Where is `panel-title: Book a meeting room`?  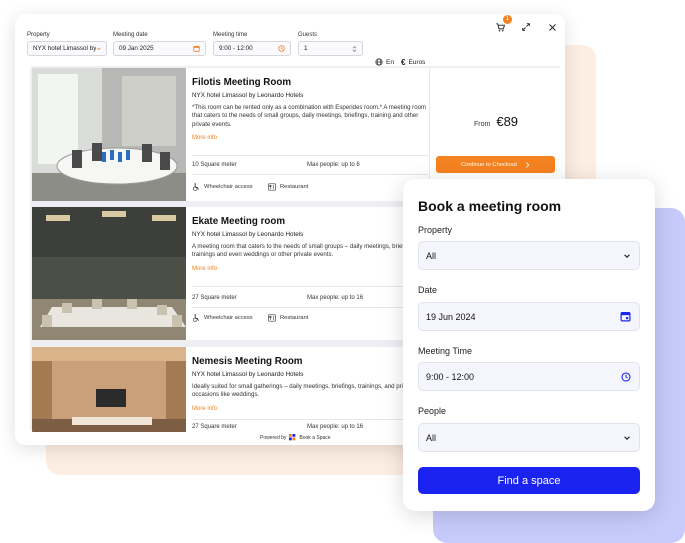
panel-title: Book a meeting room is located at coordinates (490, 206).